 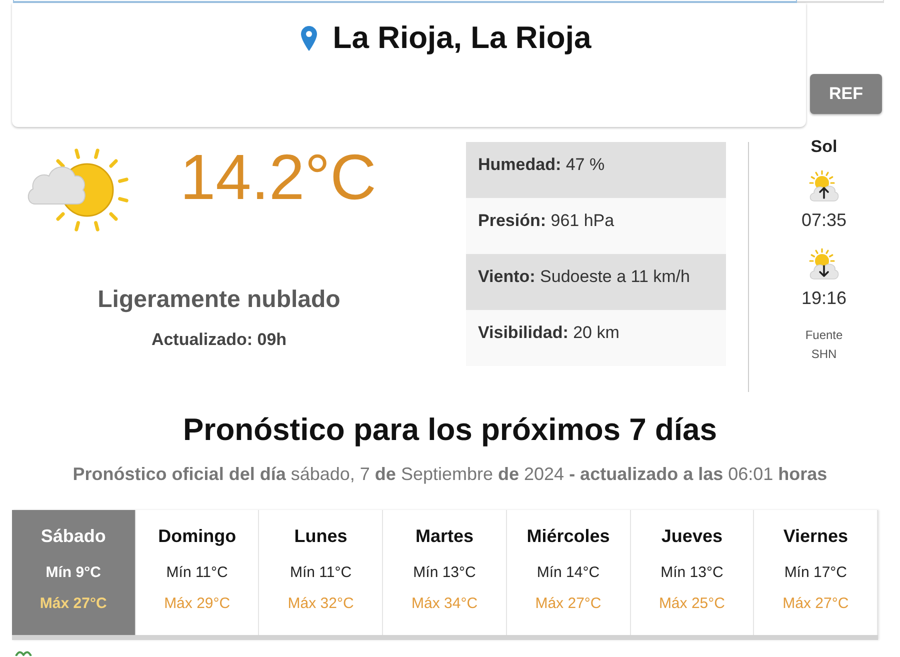 What do you see at coordinates (197, 604) in the screenshot?
I see `max-temperature: Máx 29°C` at bounding box center [197, 604].